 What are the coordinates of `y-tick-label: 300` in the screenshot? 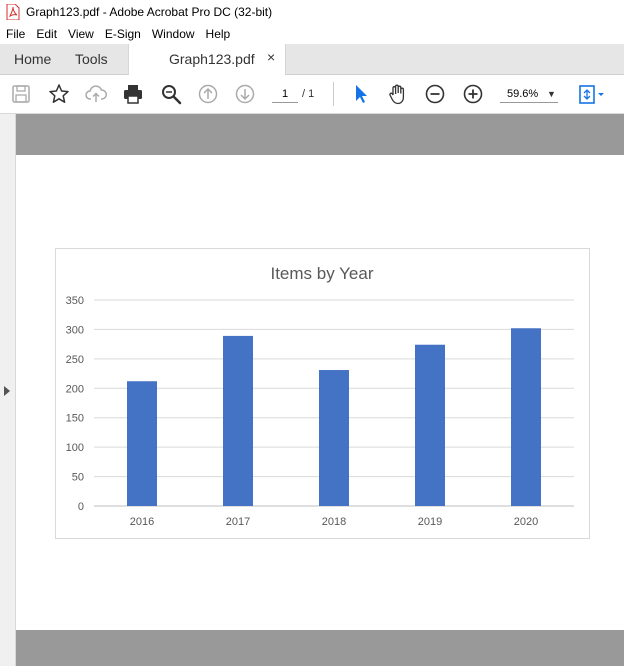 It's located at (75, 330).